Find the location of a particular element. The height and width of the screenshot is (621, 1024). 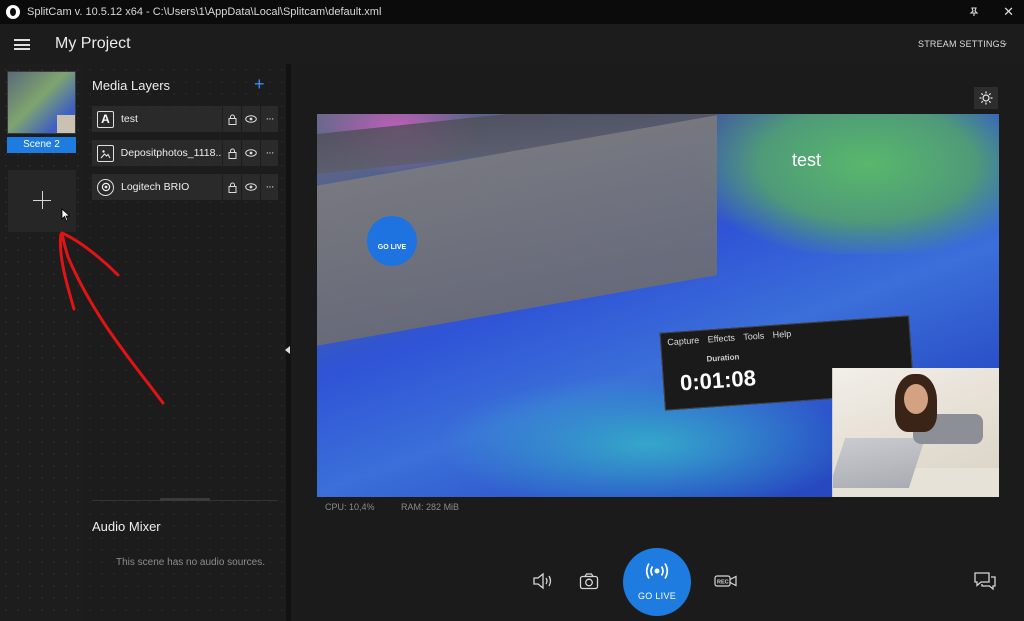

ram-usage: RAM: 282 MiB is located at coordinates (430, 507).